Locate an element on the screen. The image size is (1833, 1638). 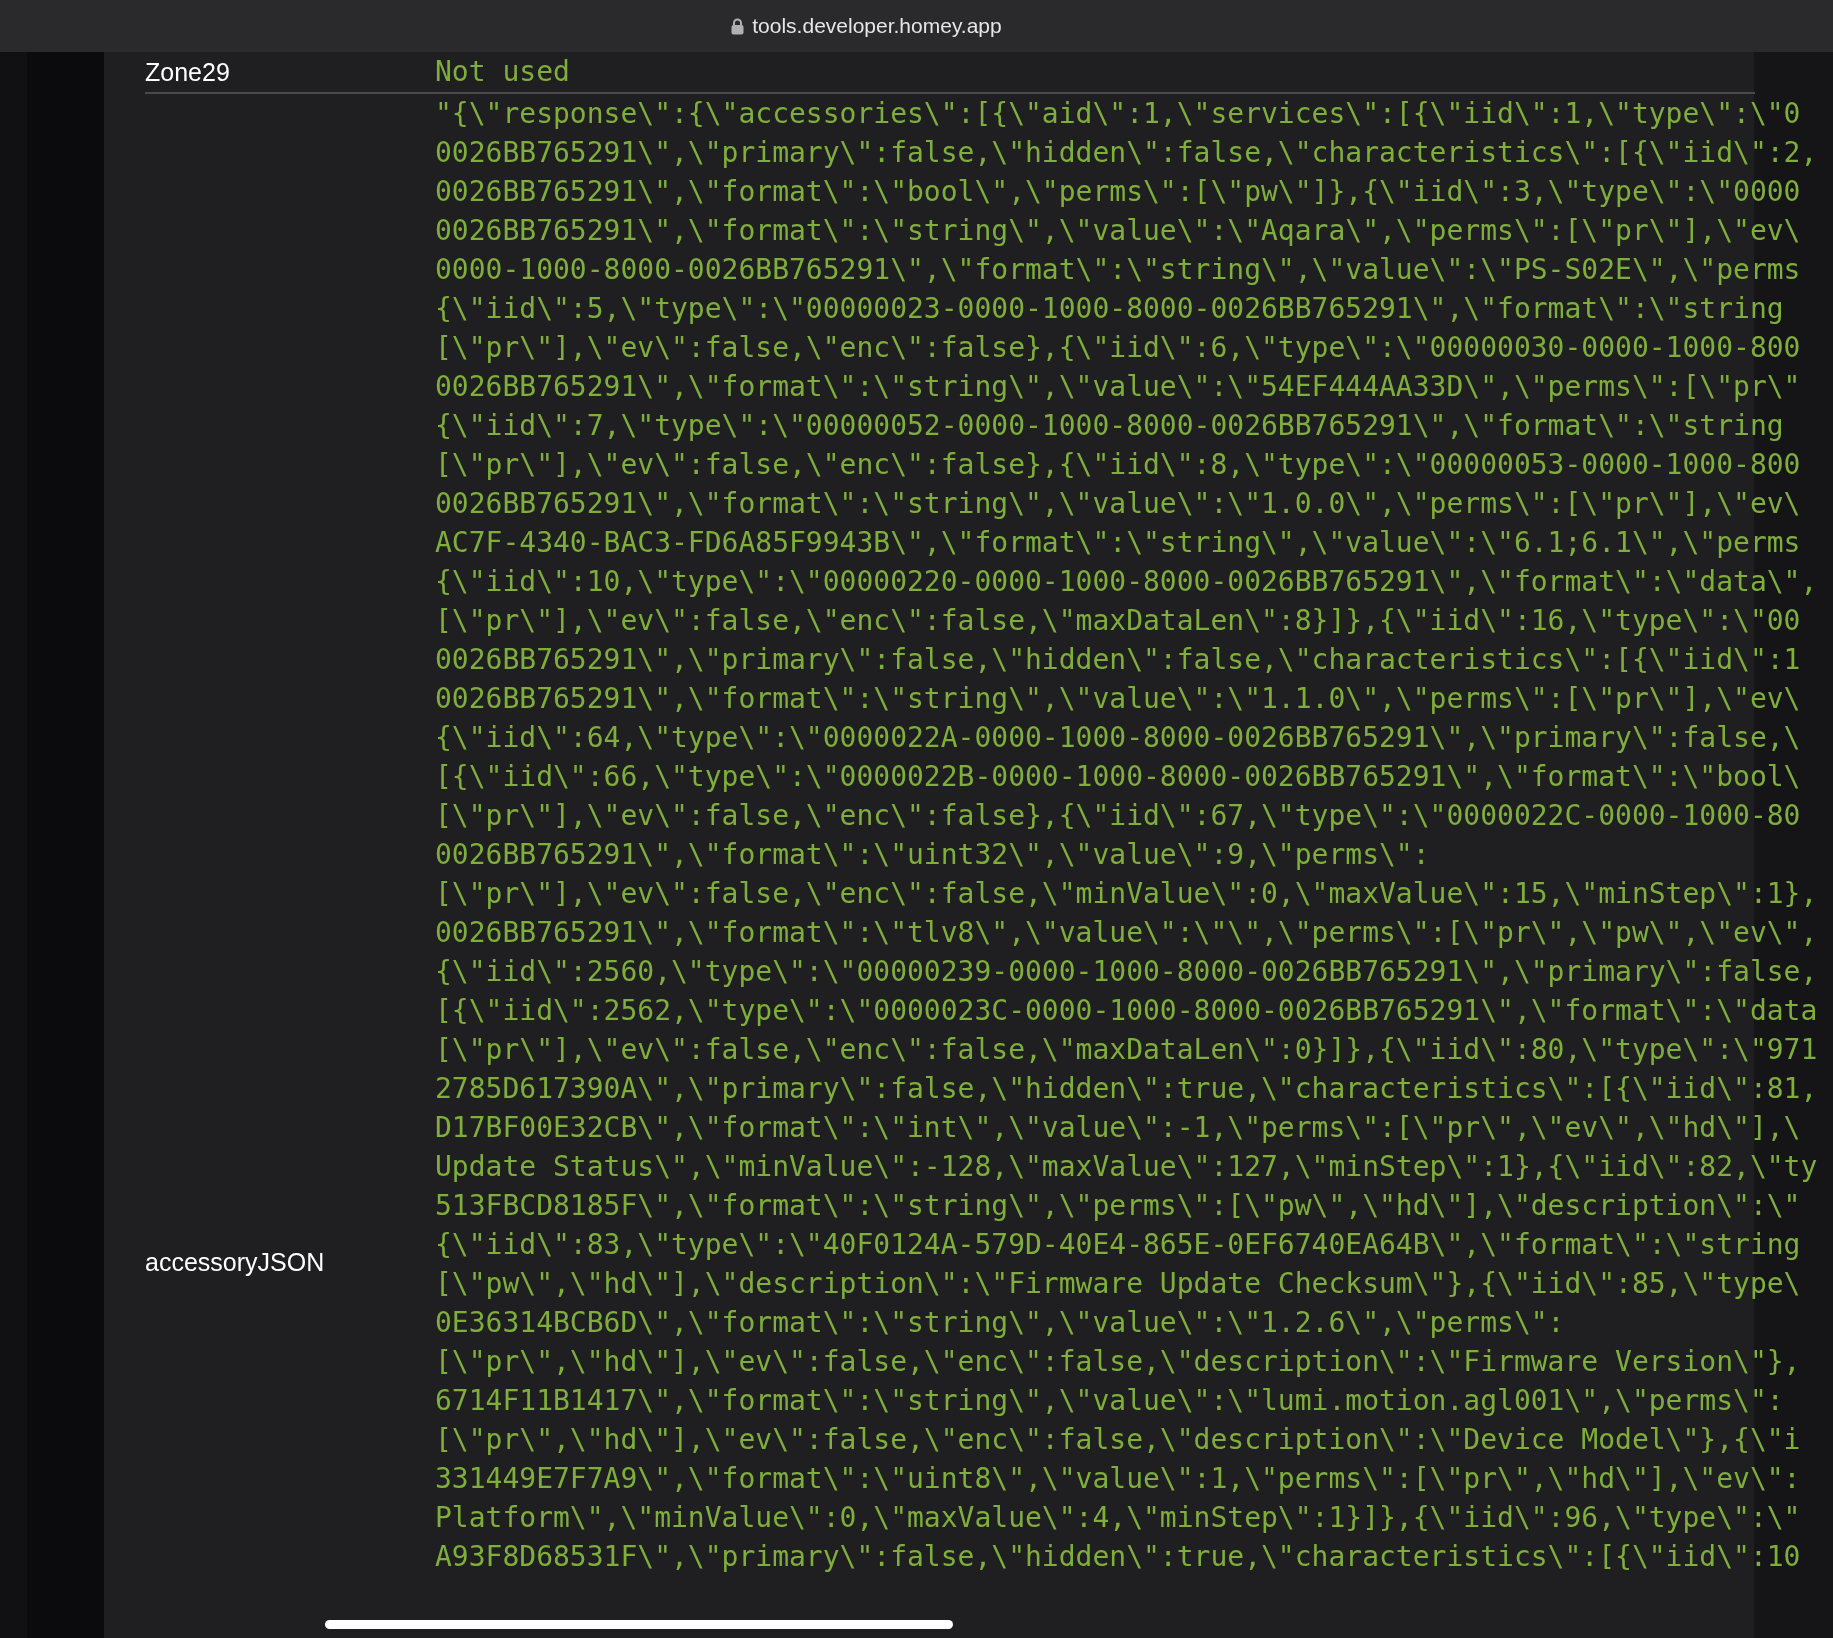
code-line: [{\"iid\":2562,\"type\":\"0000023C-0000-1000-8000-0026BB765291\",\"format\":\"data is located at coordinates (1126, 1011).